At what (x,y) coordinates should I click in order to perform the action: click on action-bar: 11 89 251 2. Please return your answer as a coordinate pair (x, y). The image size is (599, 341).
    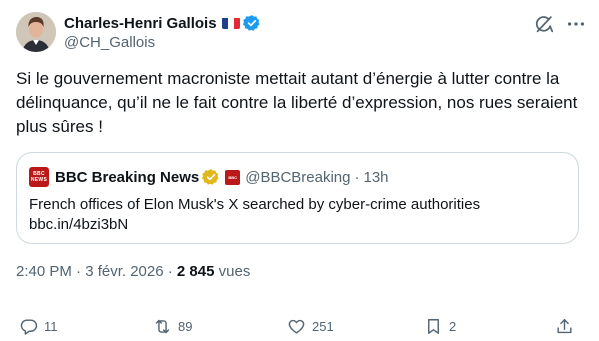
    Looking at the image, I should click on (299, 326).